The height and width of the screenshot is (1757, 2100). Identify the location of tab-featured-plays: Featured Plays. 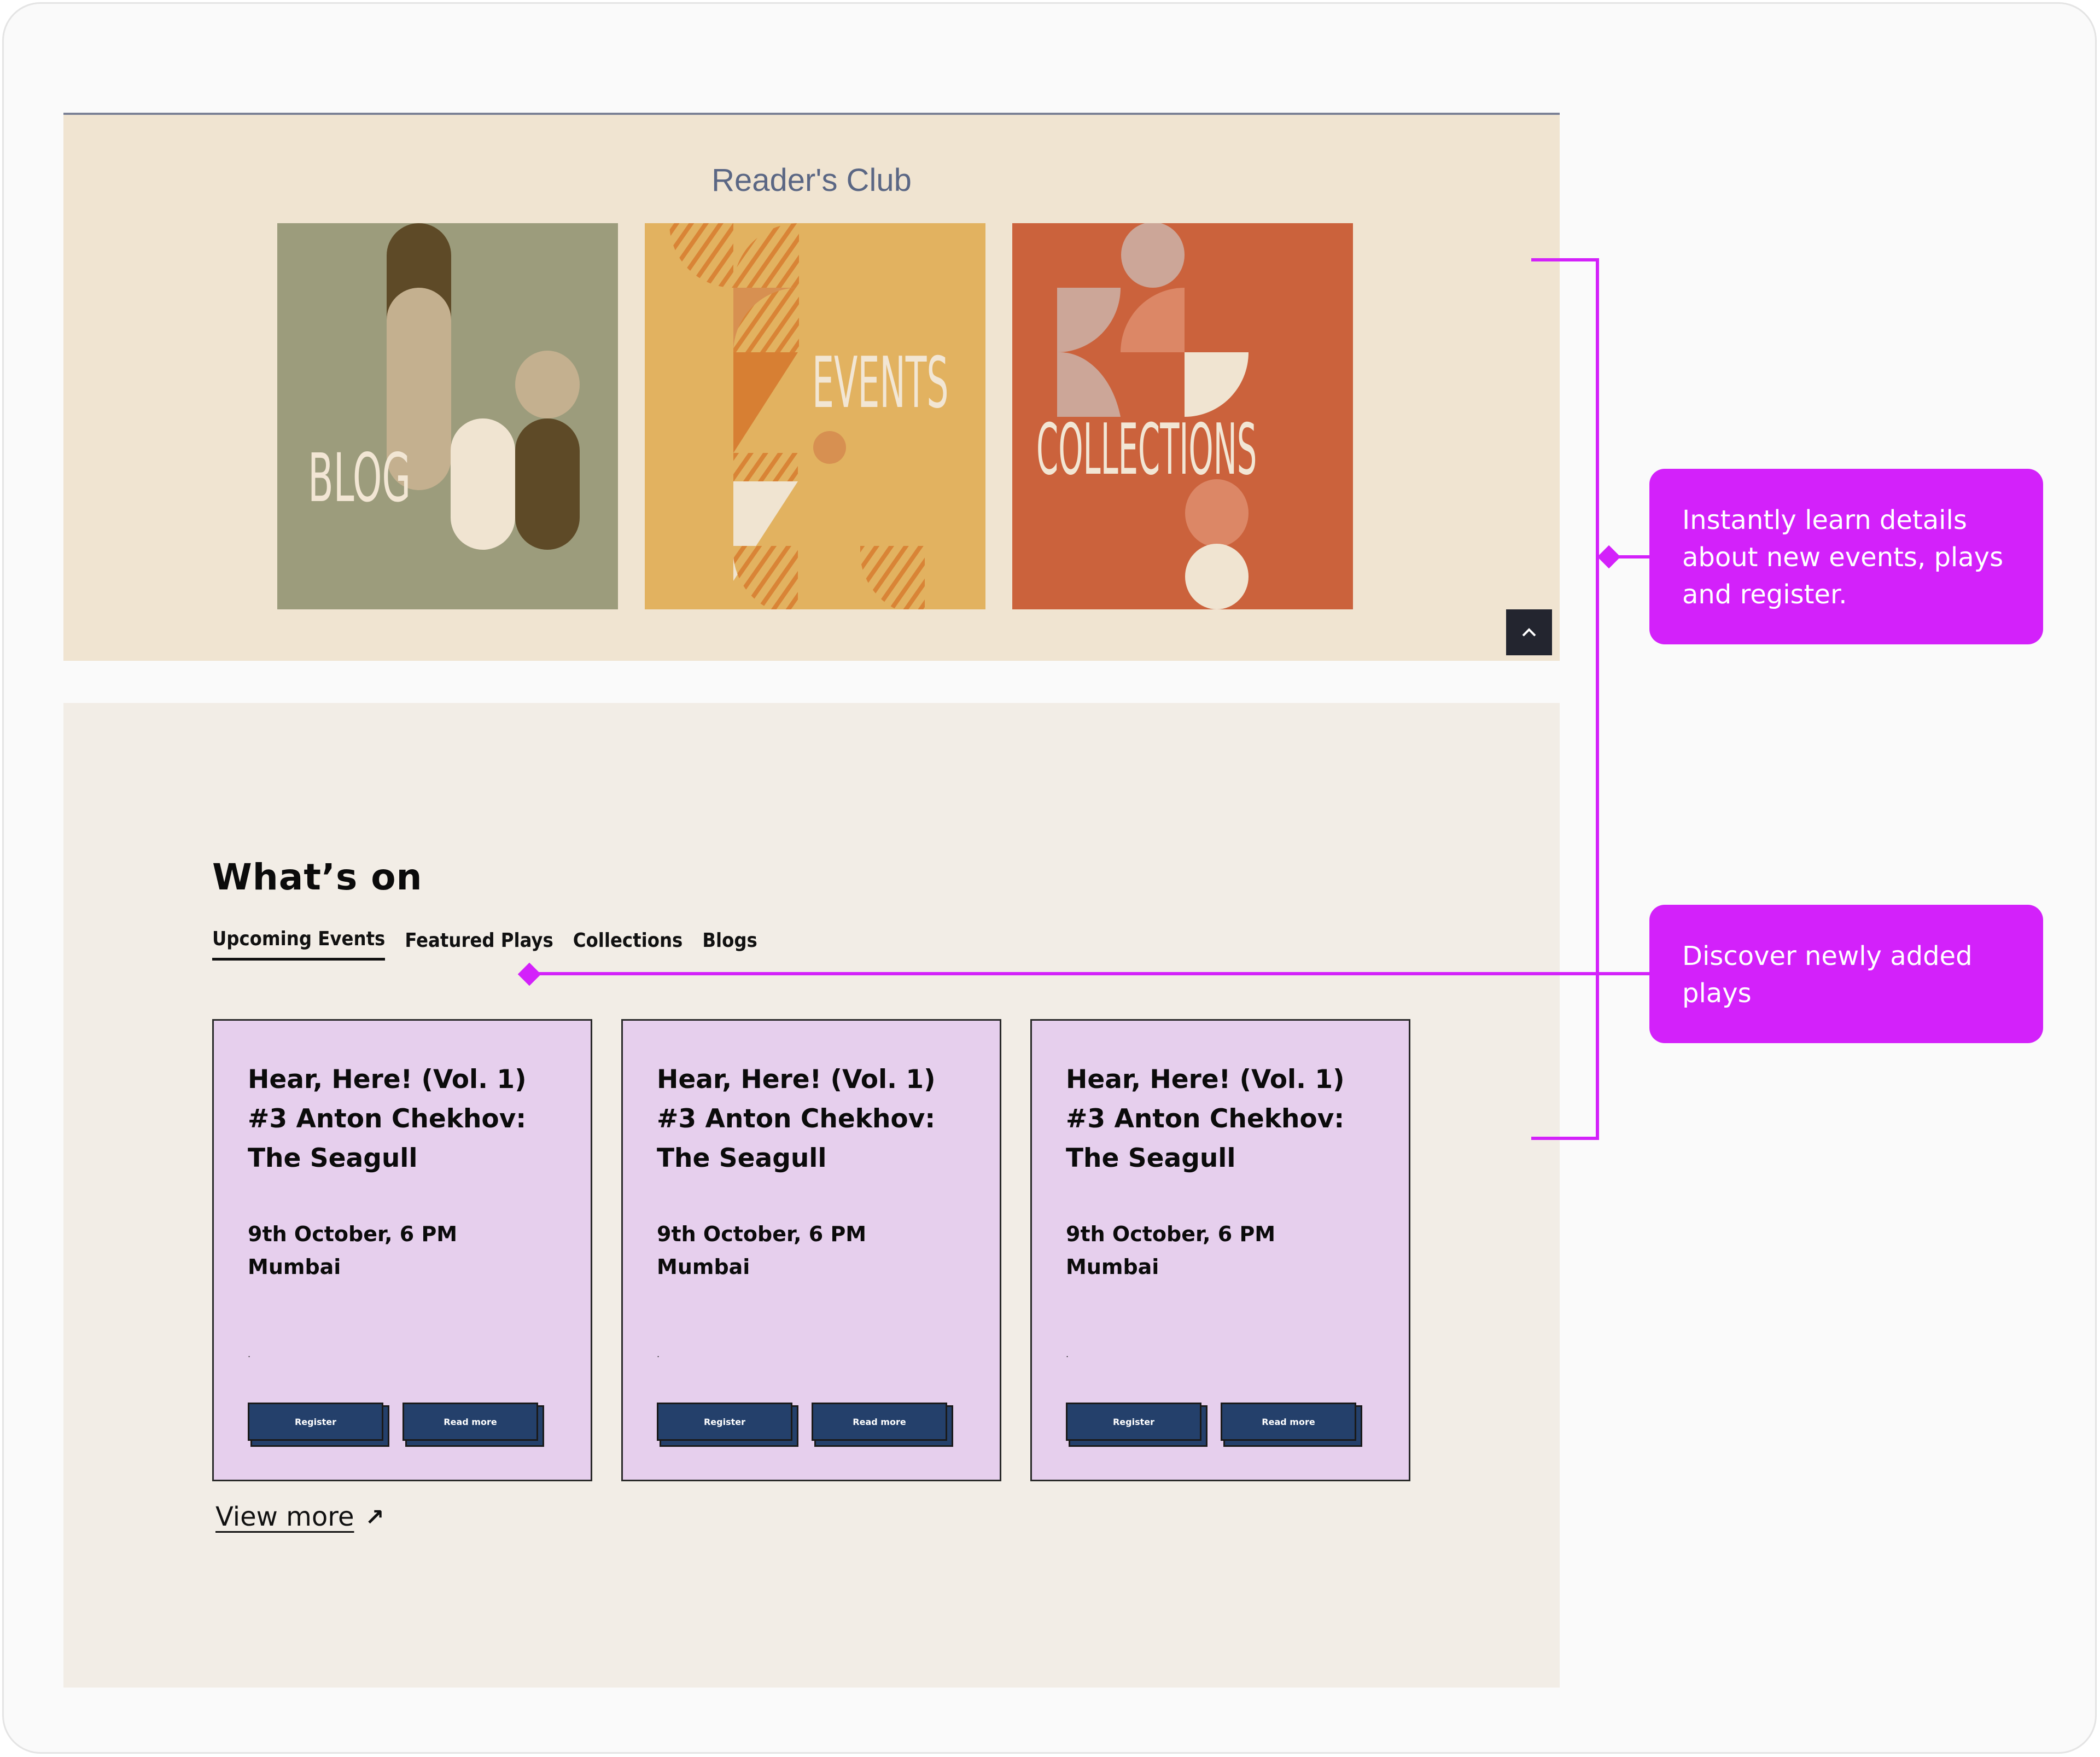
(479, 944).